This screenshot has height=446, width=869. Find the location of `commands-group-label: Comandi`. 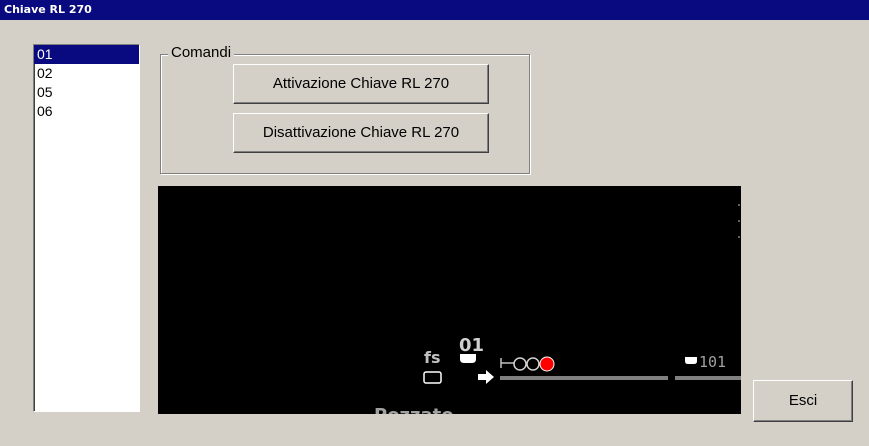

commands-group-label: Comandi is located at coordinates (201, 53).